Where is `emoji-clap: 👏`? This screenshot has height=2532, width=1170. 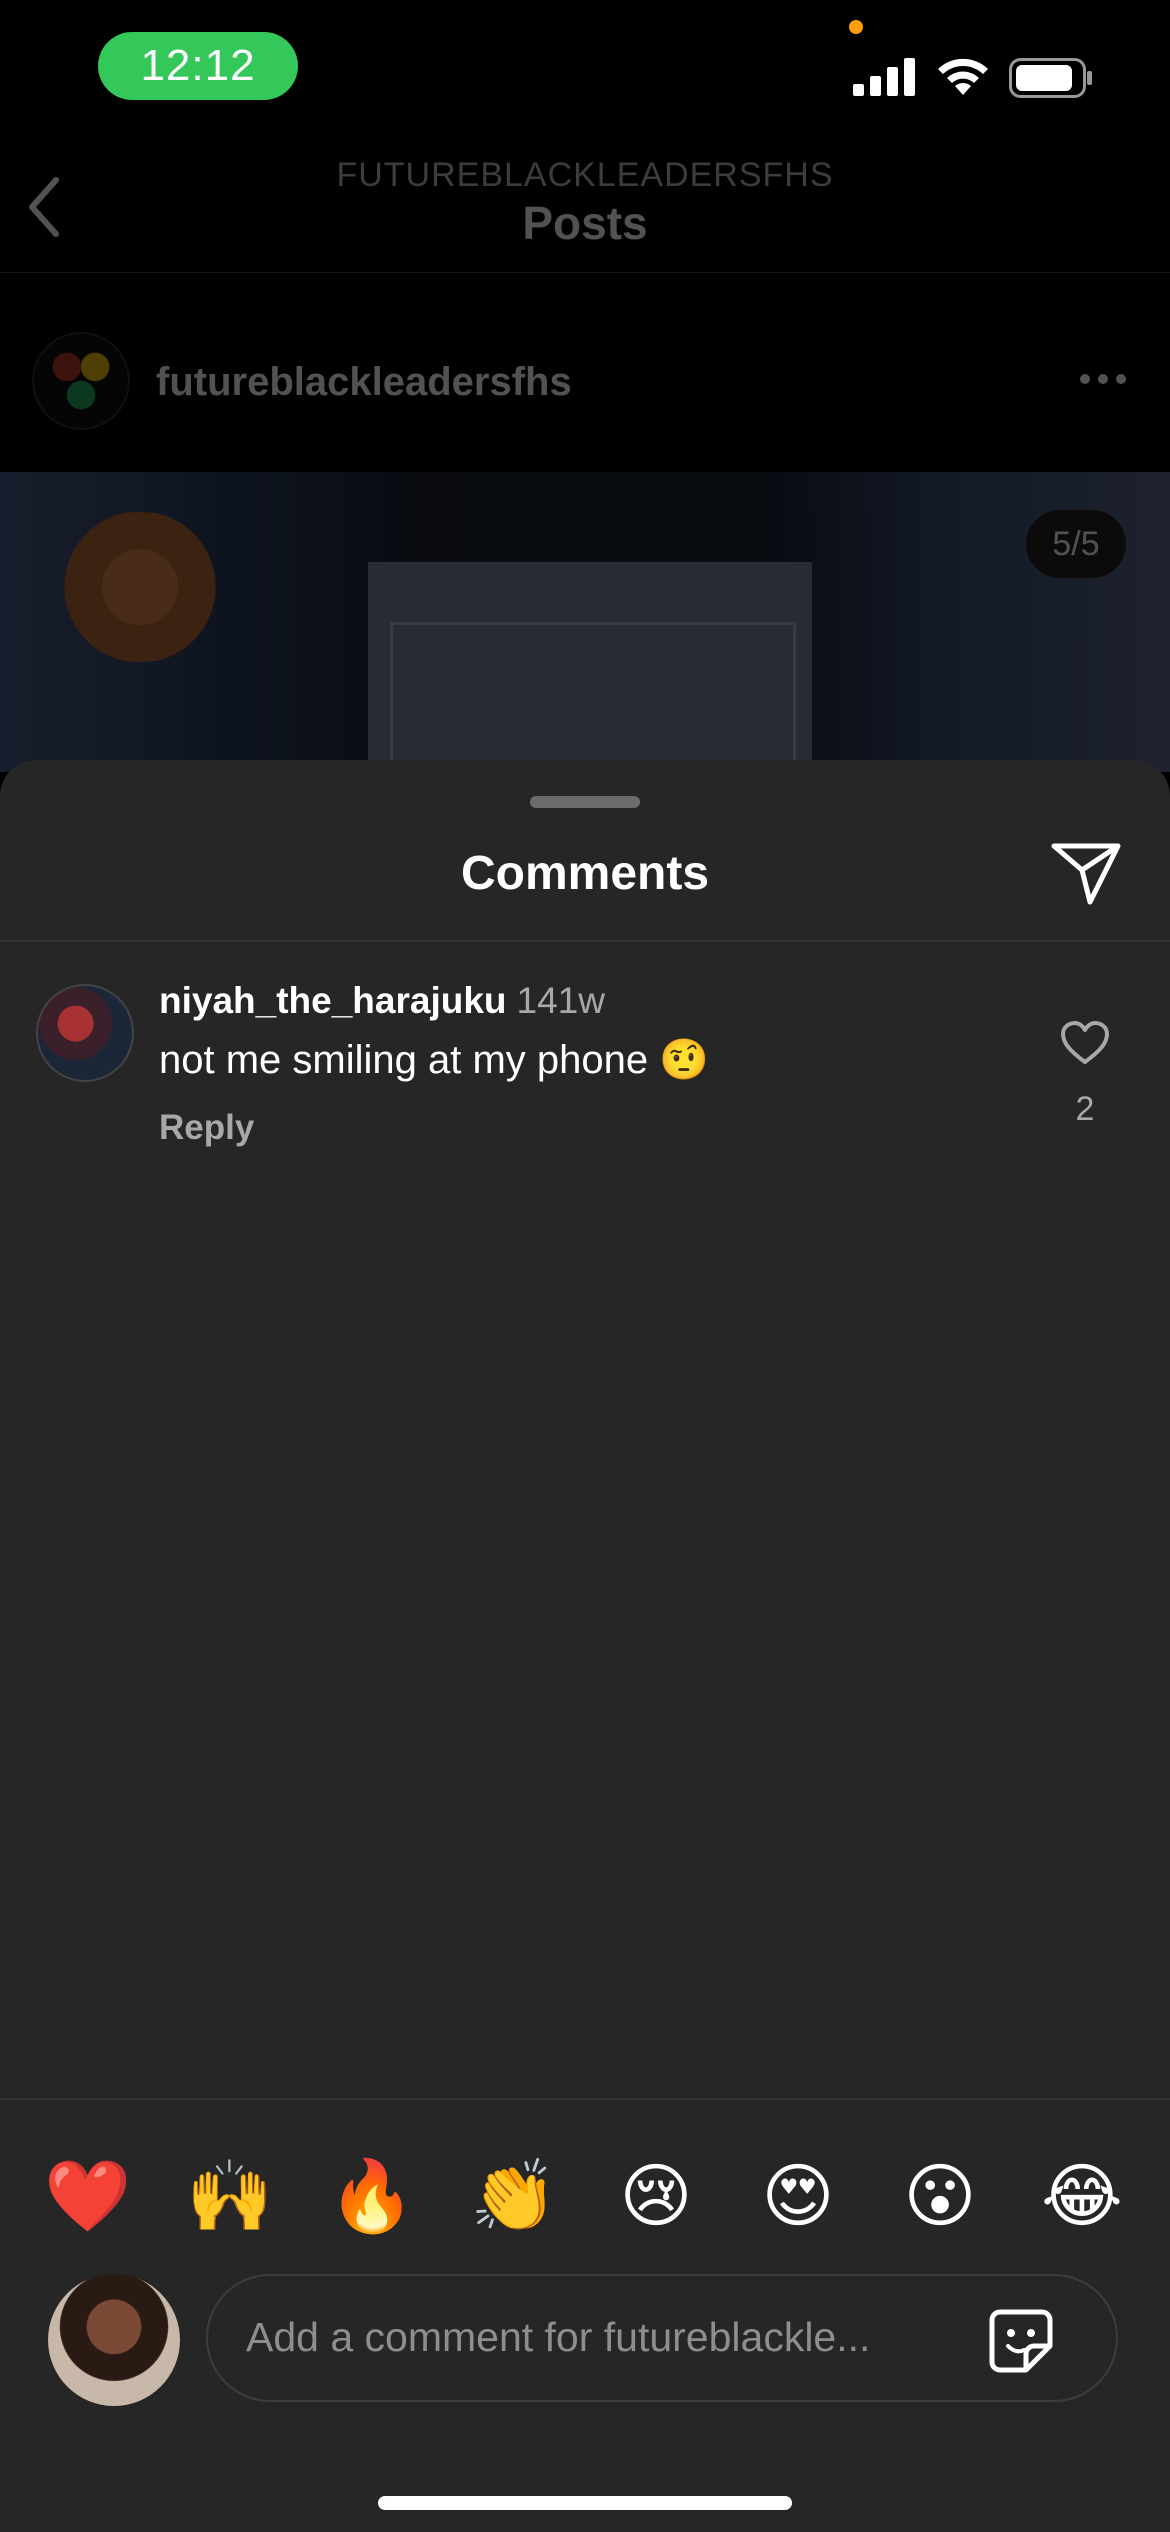
emoji-clap: 👏 is located at coordinates (514, 2196).